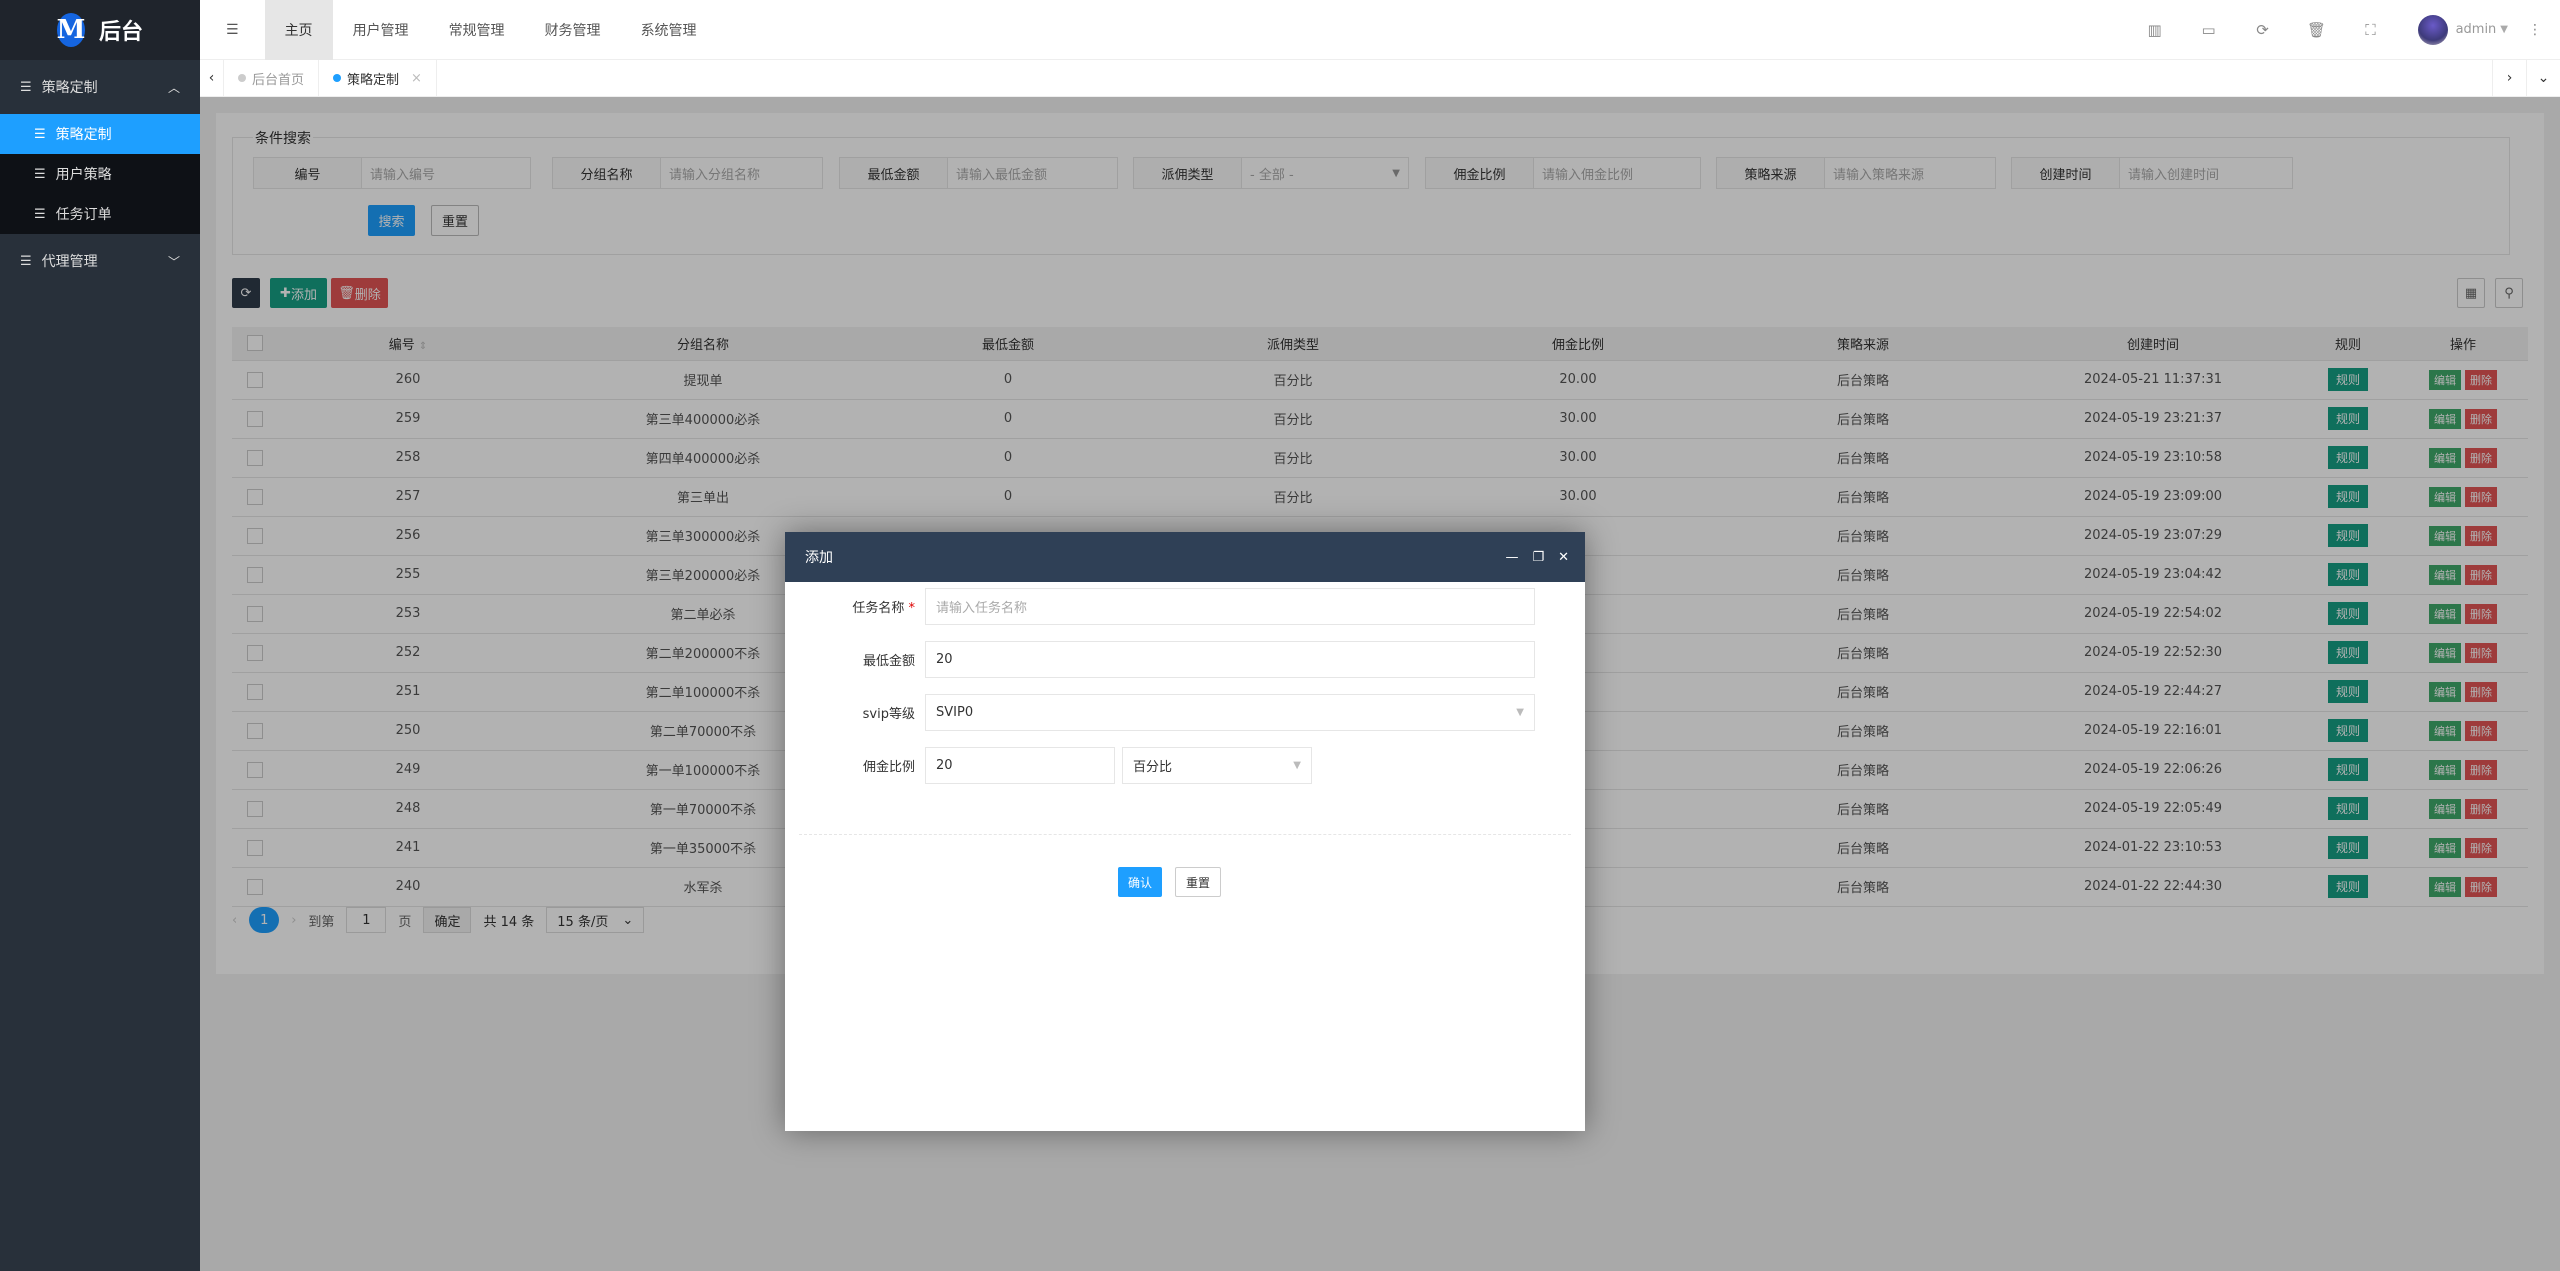 The width and height of the screenshot is (2560, 1271). What do you see at coordinates (298, 30) in the screenshot?
I see `nav-home: 主页` at bounding box center [298, 30].